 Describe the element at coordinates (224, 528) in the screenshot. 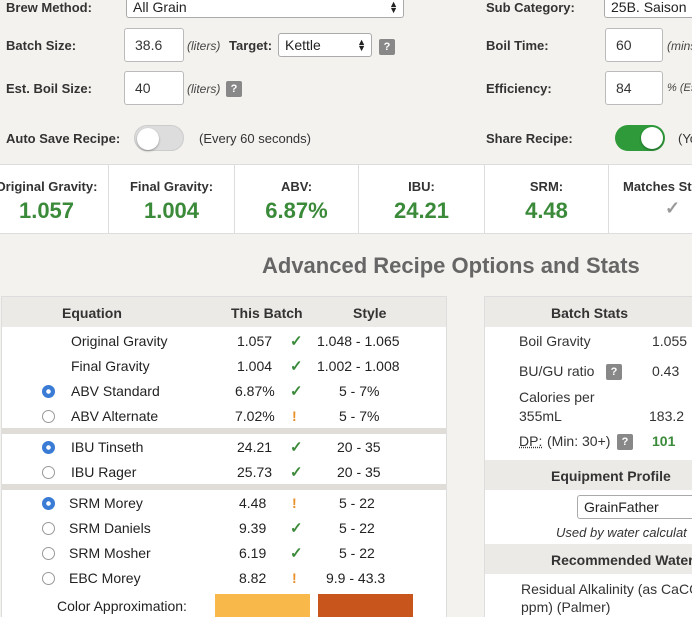

I see `table-row: SRM Daniels 9.39 ✓ 5 - 22` at that location.